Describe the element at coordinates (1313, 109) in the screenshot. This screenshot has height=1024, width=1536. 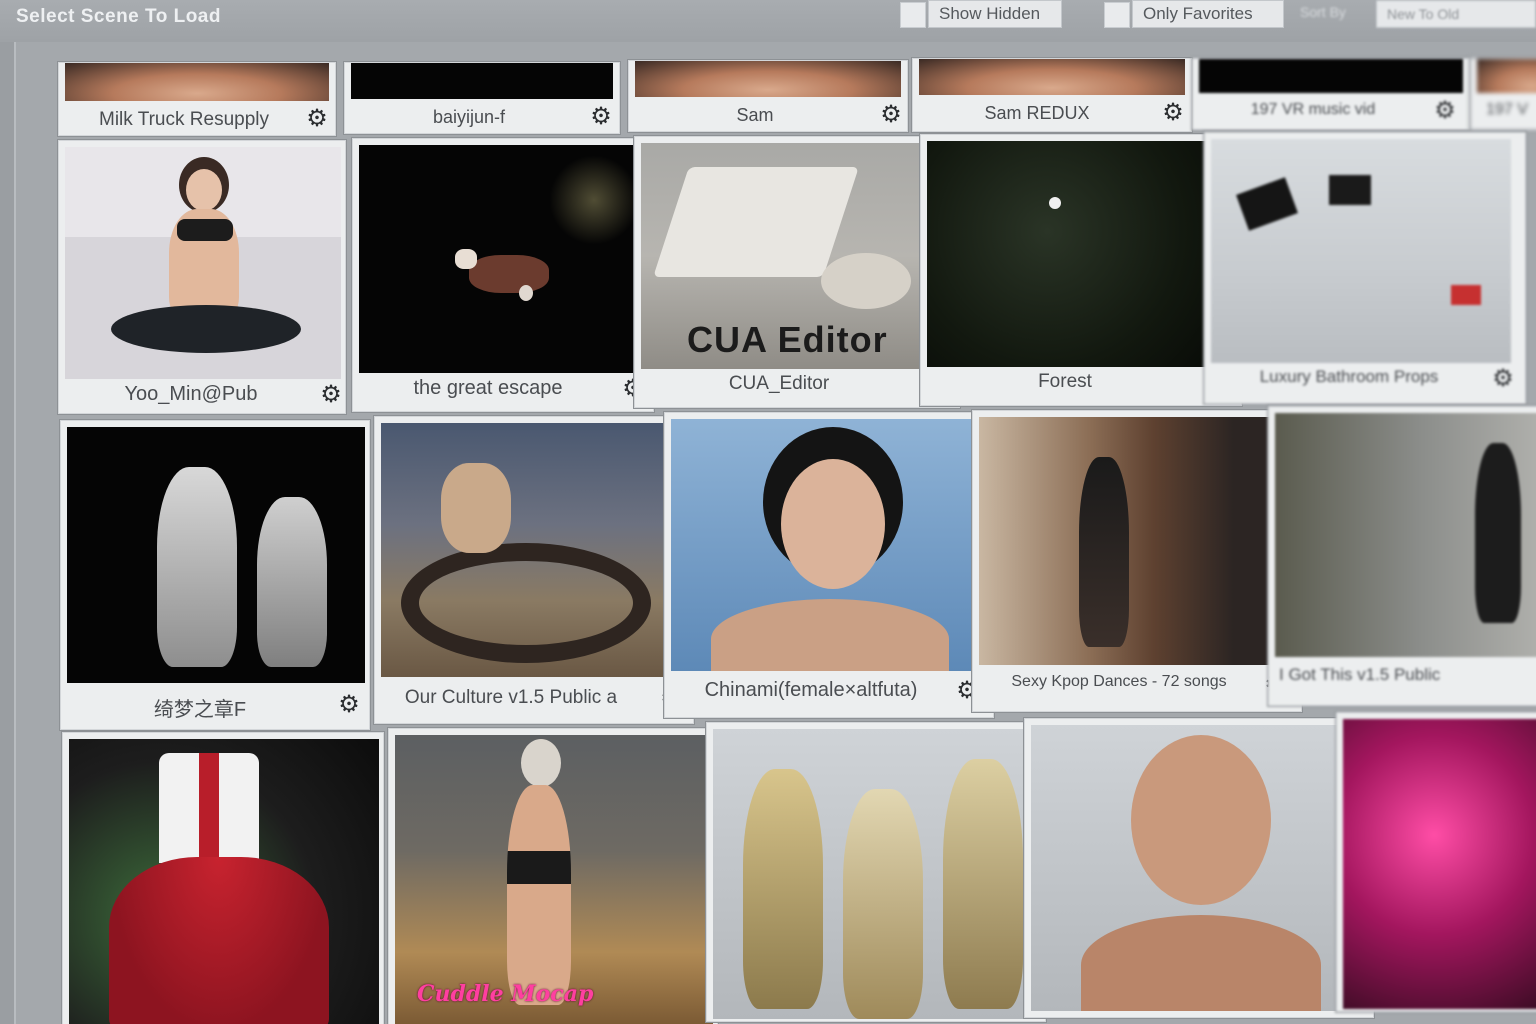
I see `scene-title: 197 VR music vid` at that location.